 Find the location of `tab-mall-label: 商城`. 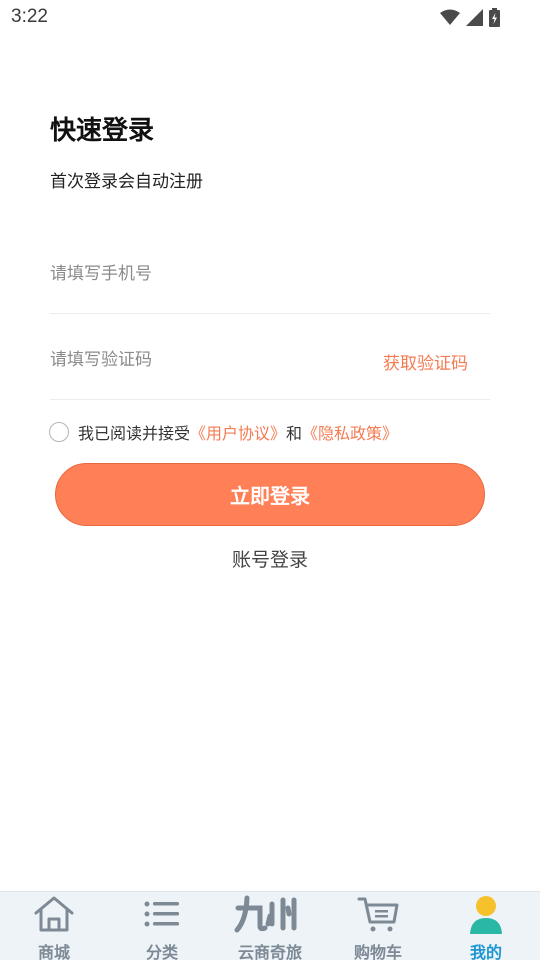

tab-mall-label: 商城 is located at coordinates (53, 951).